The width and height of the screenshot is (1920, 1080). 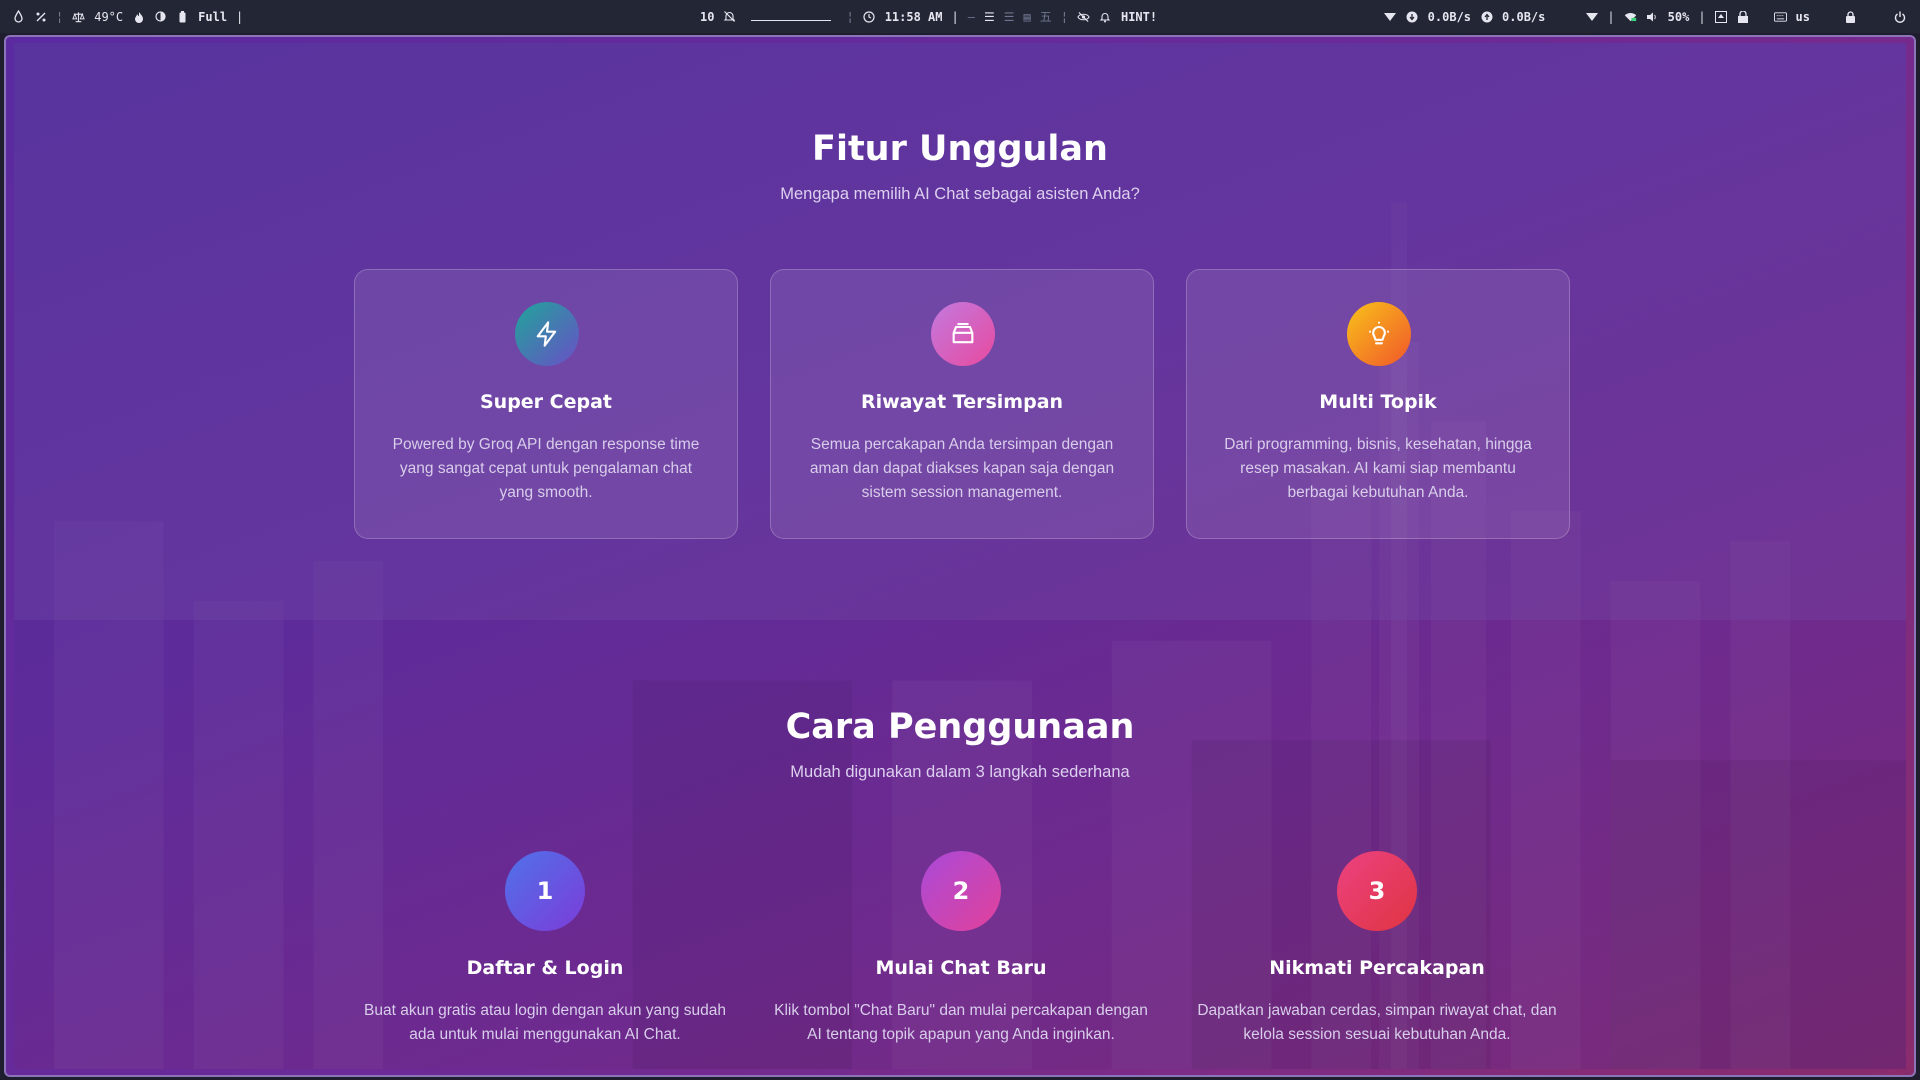 What do you see at coordinates (1379, 334) in the screenshot?
I see `lightbulb-icon` at bounding box center [1379, 334].